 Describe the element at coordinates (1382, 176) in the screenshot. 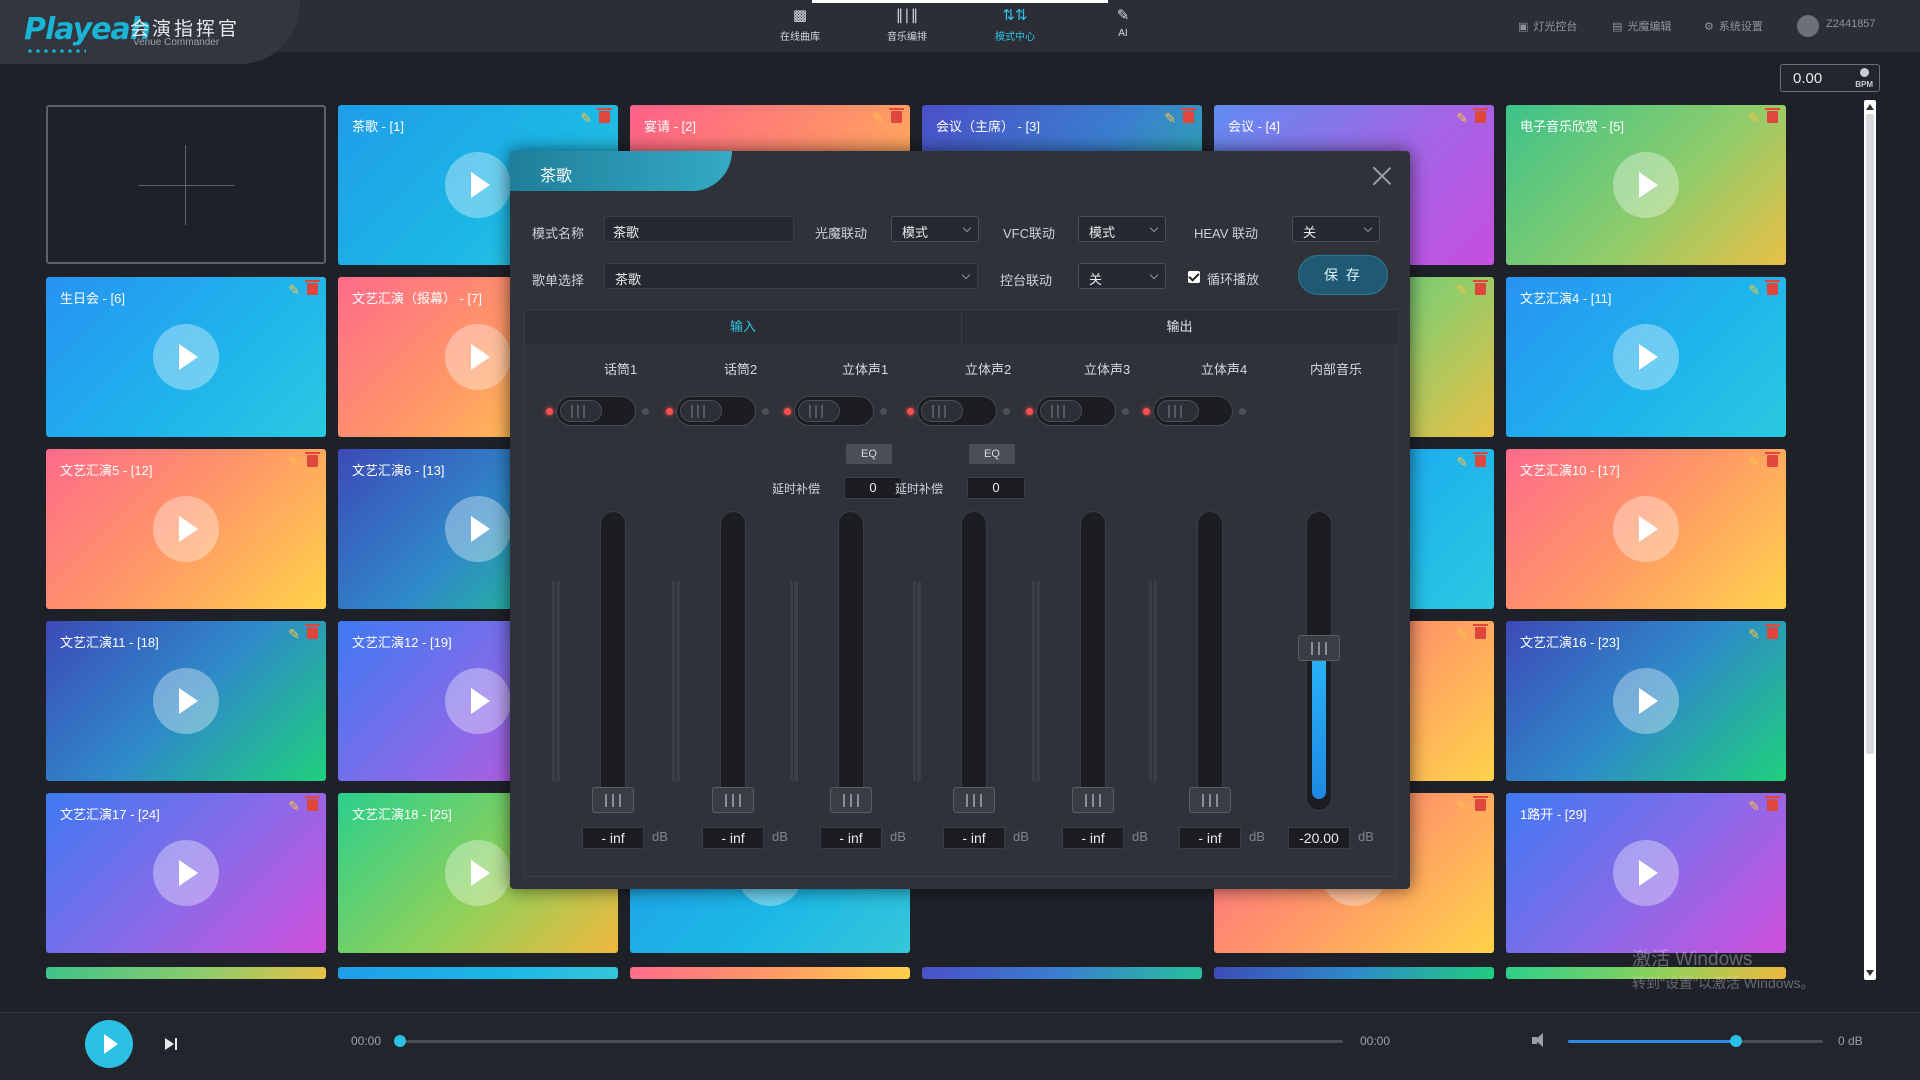

I see `close-icon` at that location.